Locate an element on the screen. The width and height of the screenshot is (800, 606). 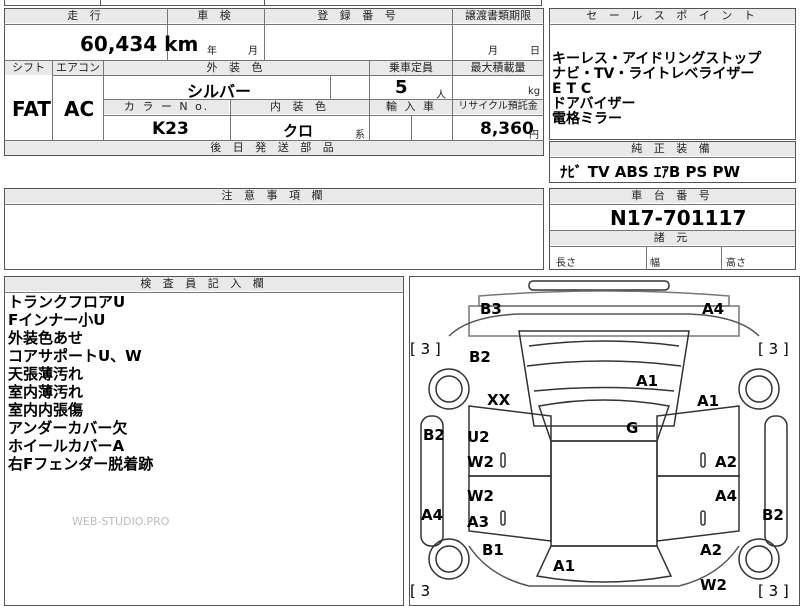
dims-width: 幅 is located at coordinates (655, 263).